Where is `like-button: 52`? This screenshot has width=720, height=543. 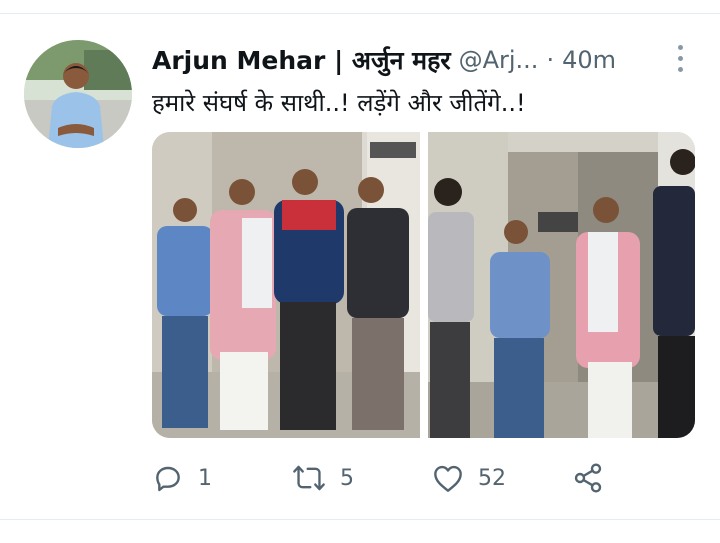
like-button: 52 is located at coordinates (502, 478).